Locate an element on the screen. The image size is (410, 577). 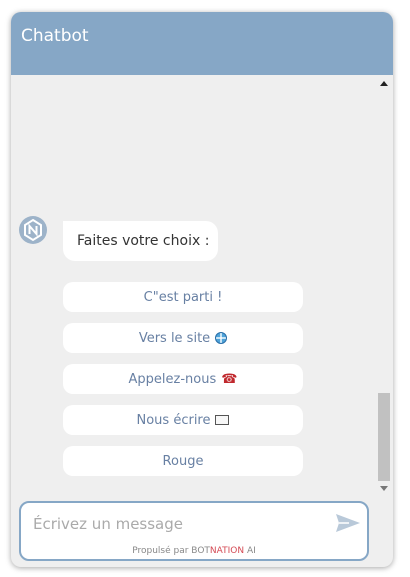
choice-button-cest-parti: C"est parti ! is located at coordinates (183, 297).